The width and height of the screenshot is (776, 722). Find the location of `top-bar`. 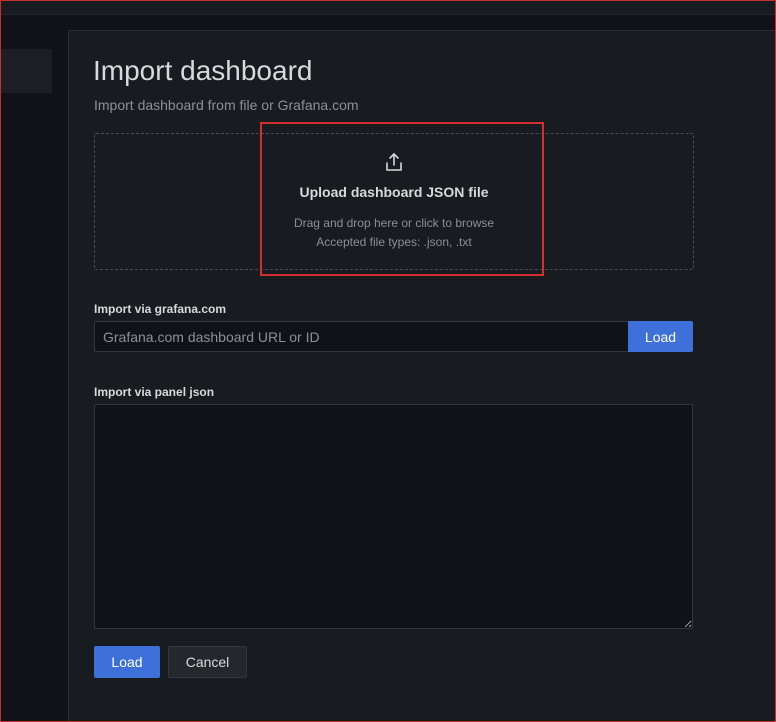

top-bar is located at coordinates (388, 8).